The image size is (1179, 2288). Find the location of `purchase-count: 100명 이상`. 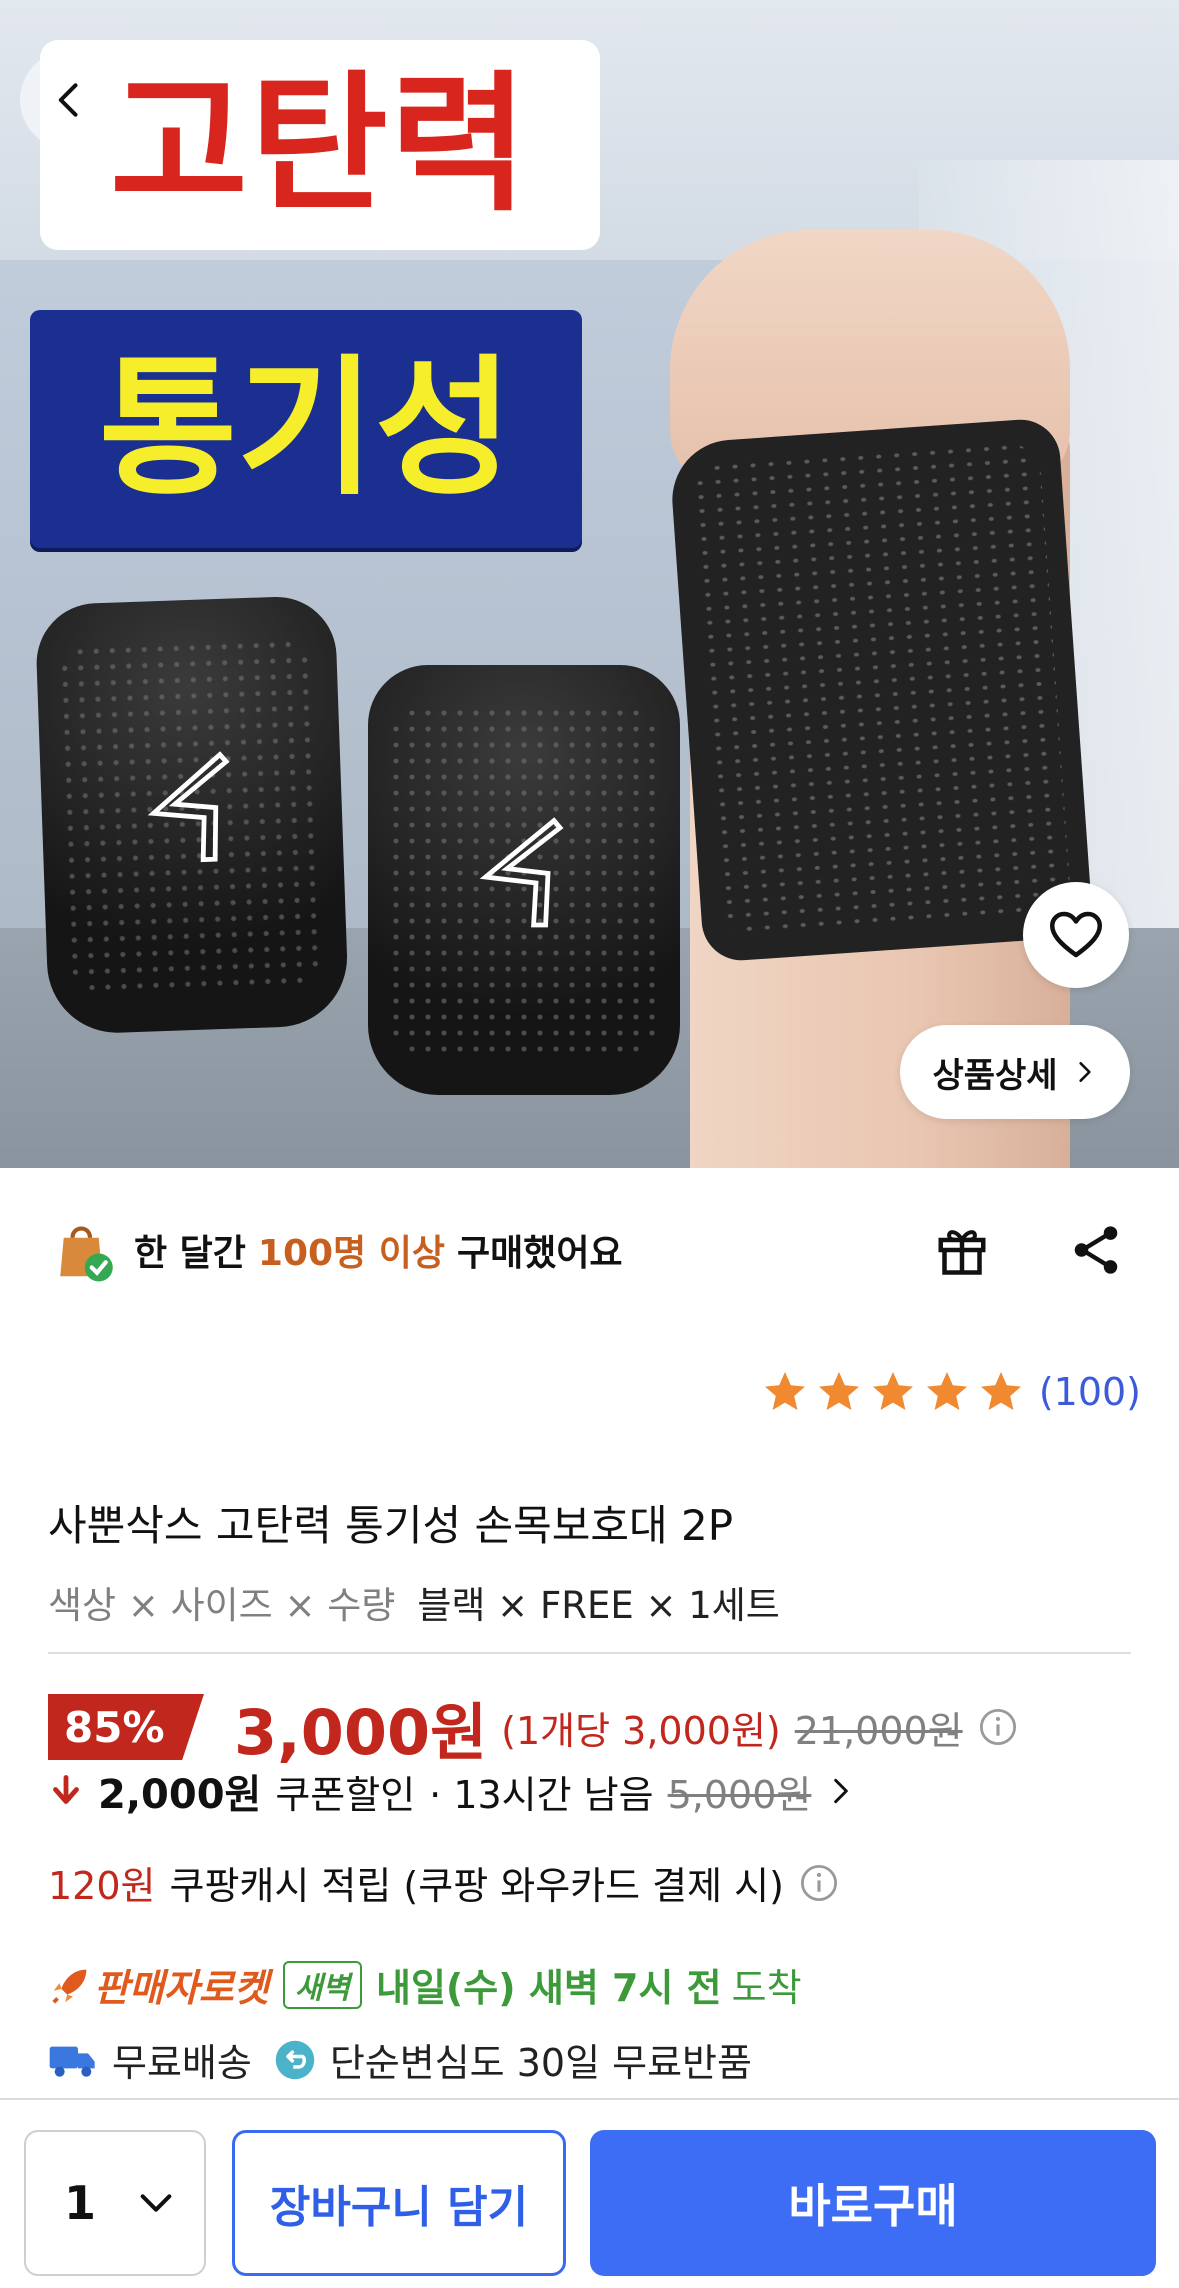

purchase-count: 100명 이상 is located at coordinates (351, 1253).